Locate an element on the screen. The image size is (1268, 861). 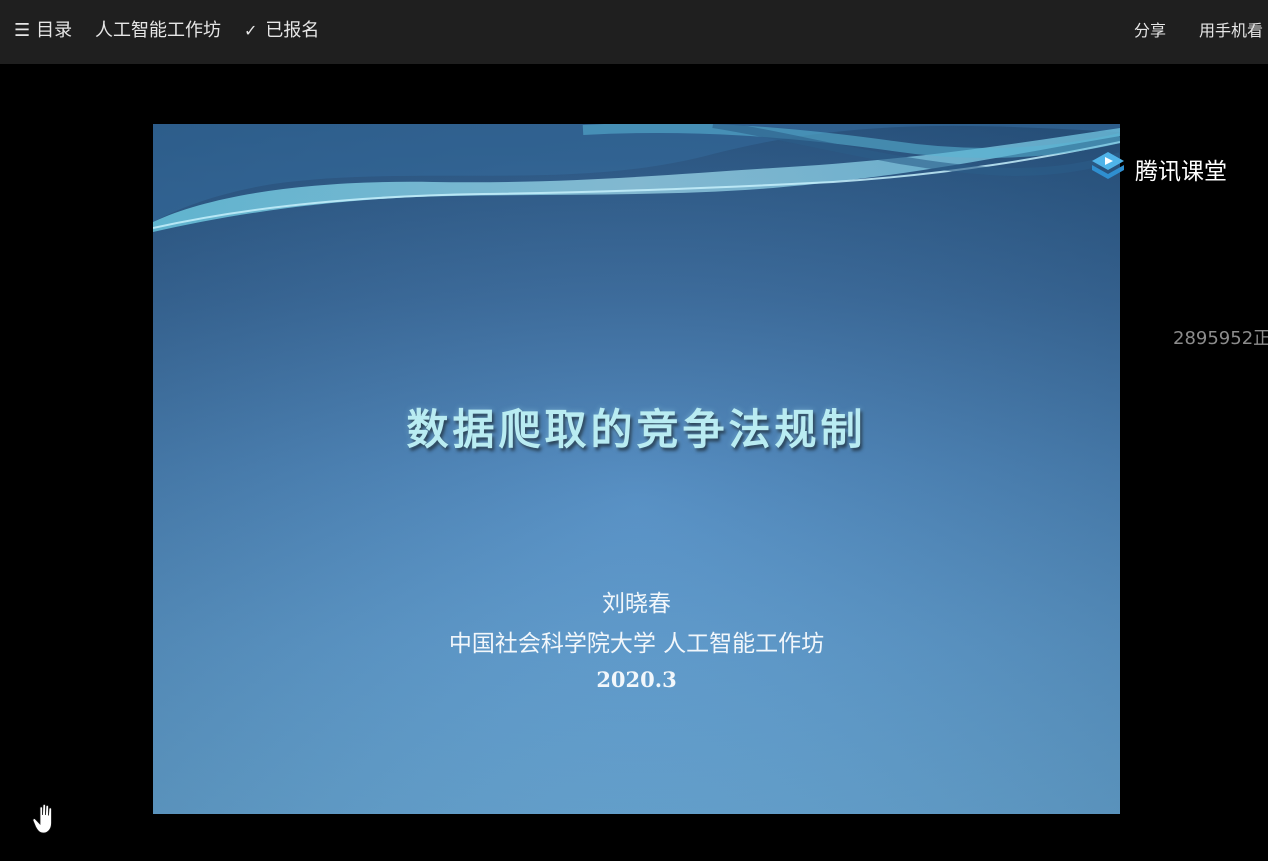
viewer-count: 2895952正 is located at coordinates (1220, 338).